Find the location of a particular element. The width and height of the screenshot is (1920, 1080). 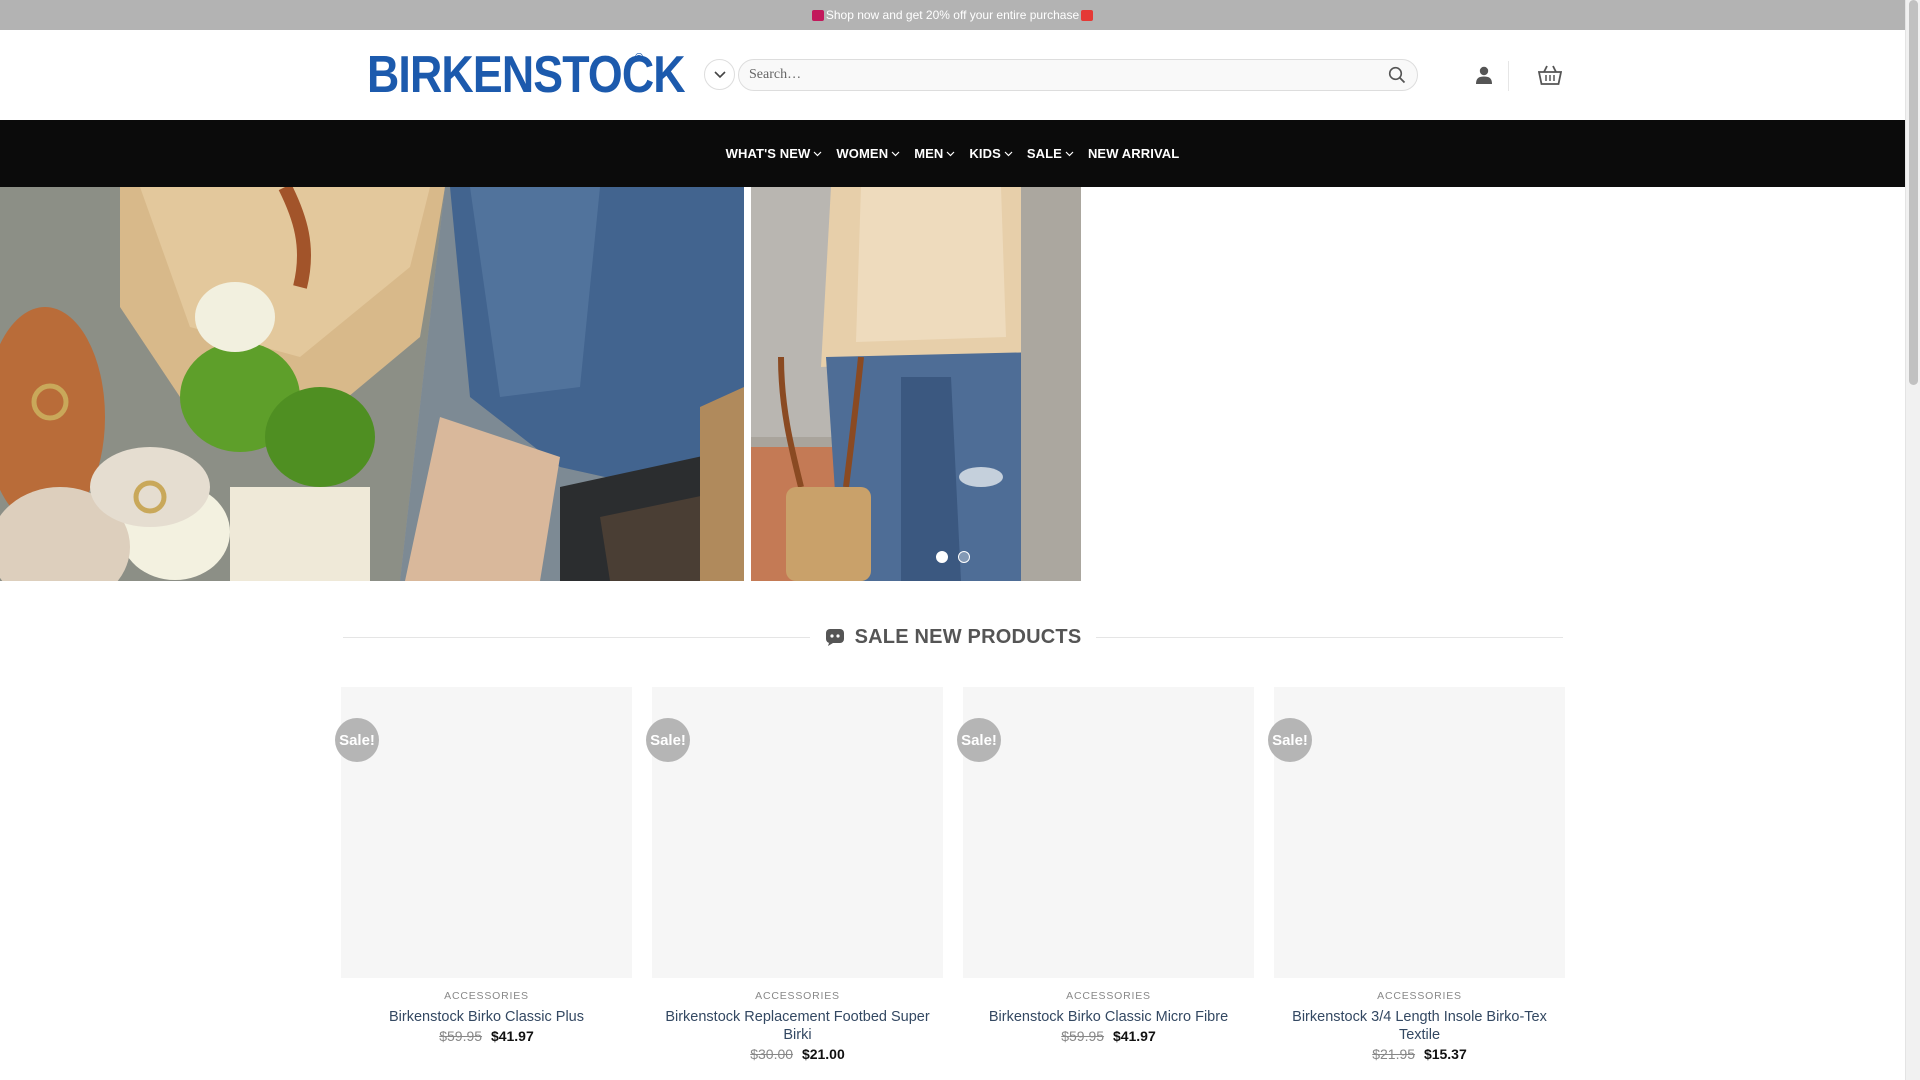

nav-item-new-arrival: NEW ARRIVAL is located at coordinates (1133, 153).